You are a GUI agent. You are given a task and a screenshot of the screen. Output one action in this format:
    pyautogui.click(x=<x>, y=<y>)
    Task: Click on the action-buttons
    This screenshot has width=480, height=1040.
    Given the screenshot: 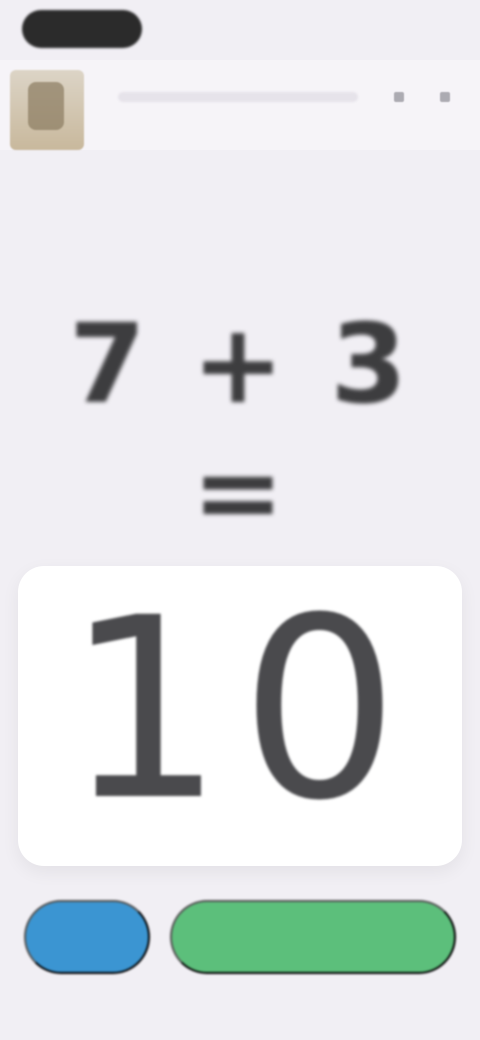 What is the action you would take?
    pyautogui.click(x=240, y=937)
    